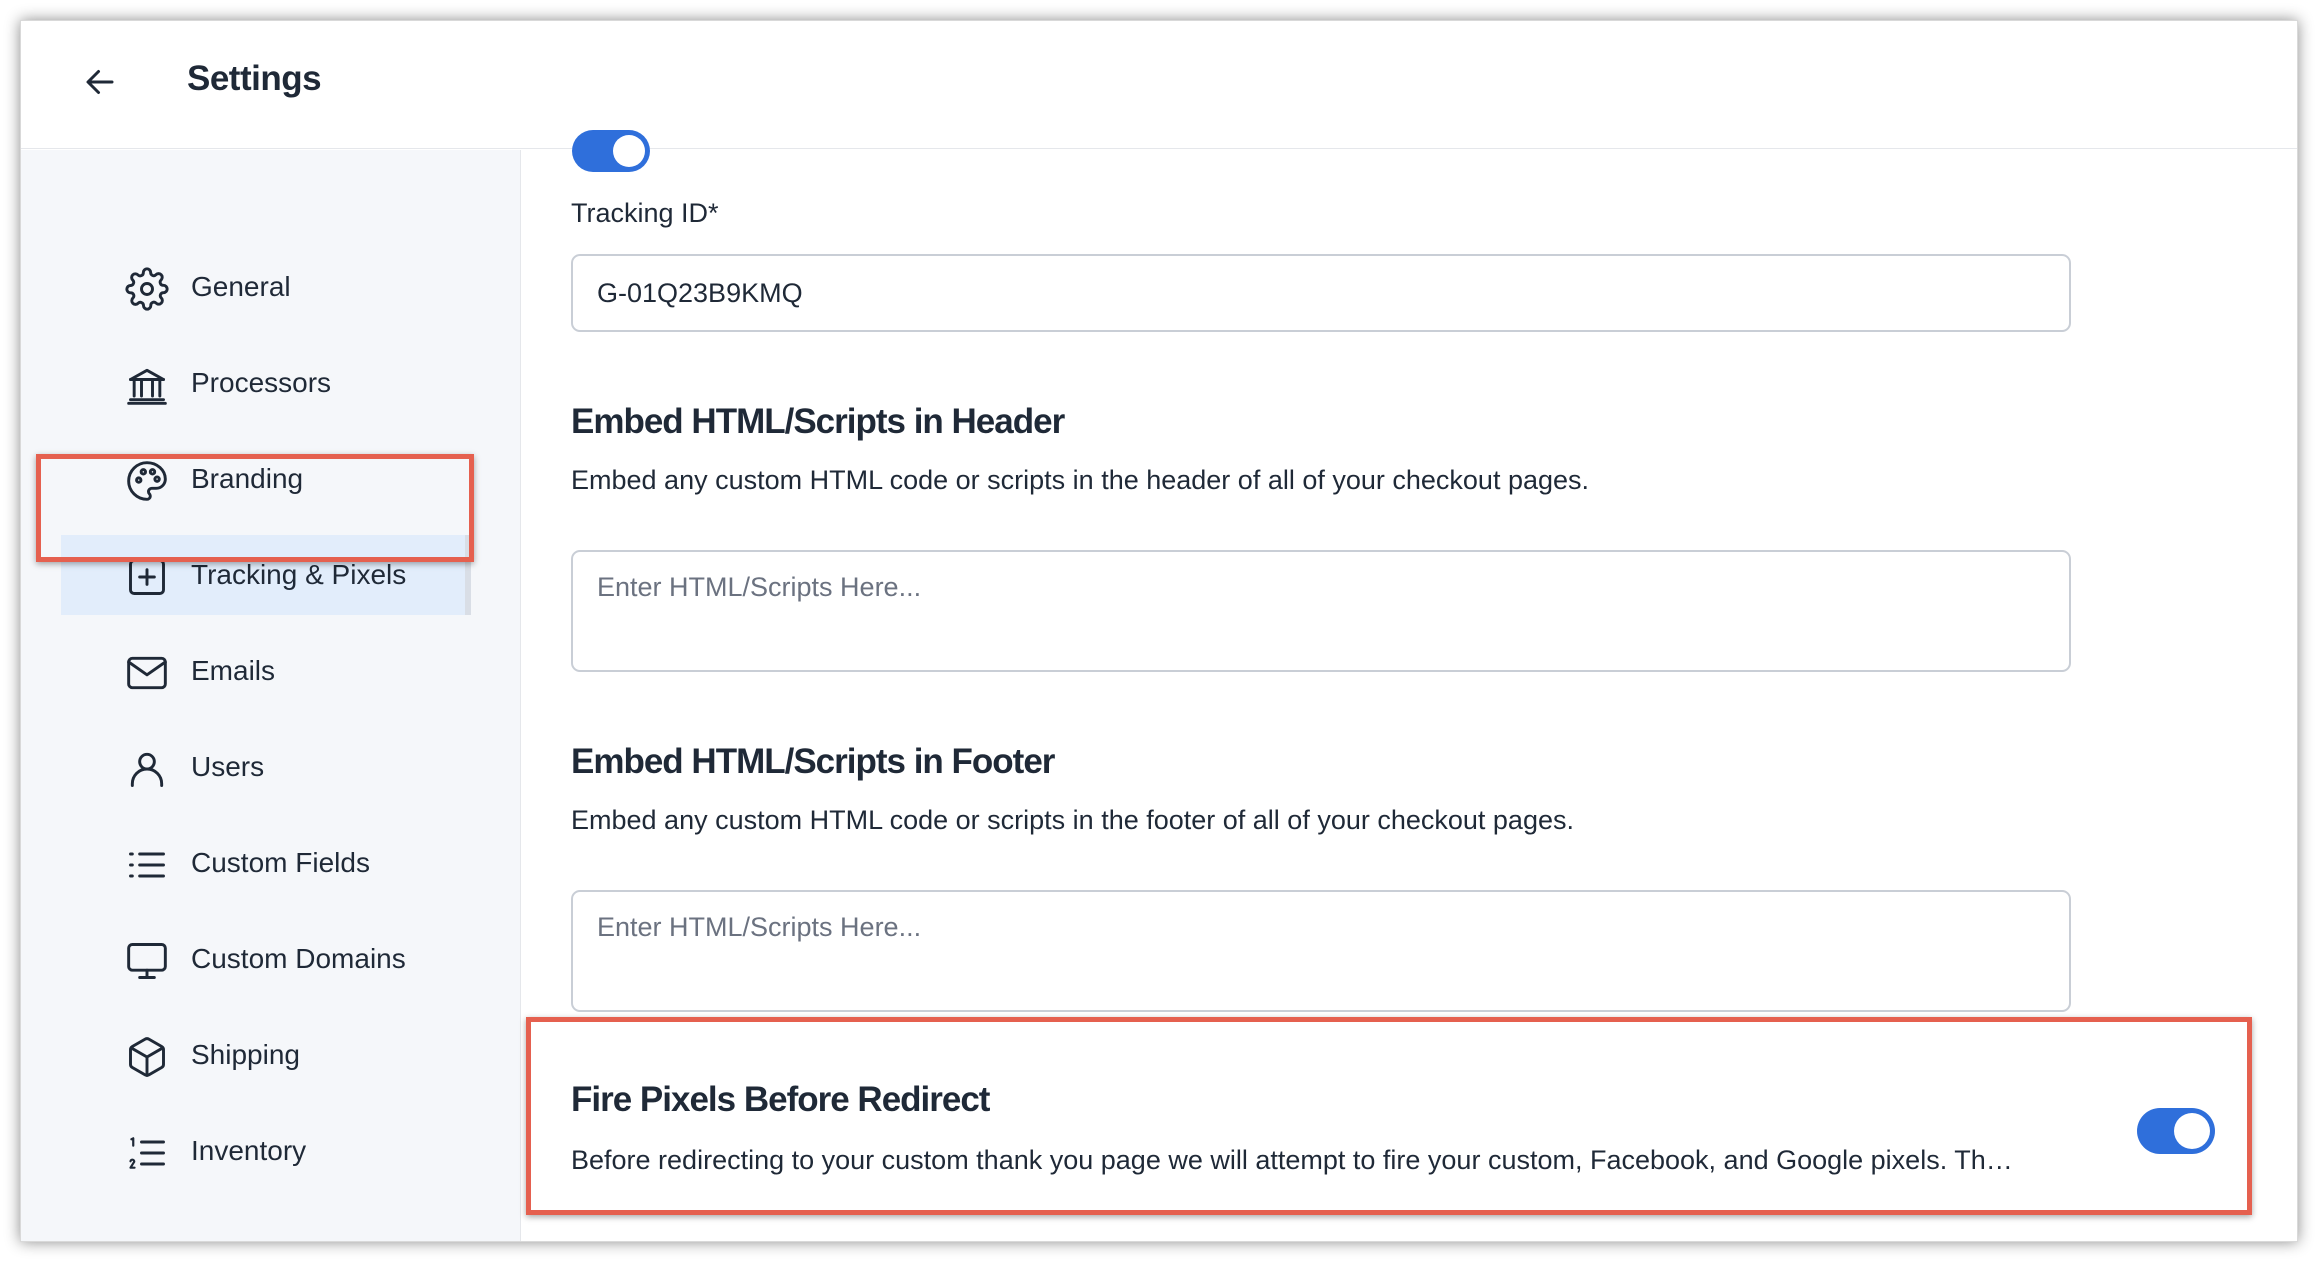 The image size is (2318, 1262). What do you see at coordinates (147, 289) in the screenshot?
I see `gear-icon` at bounding box center [147, 289].